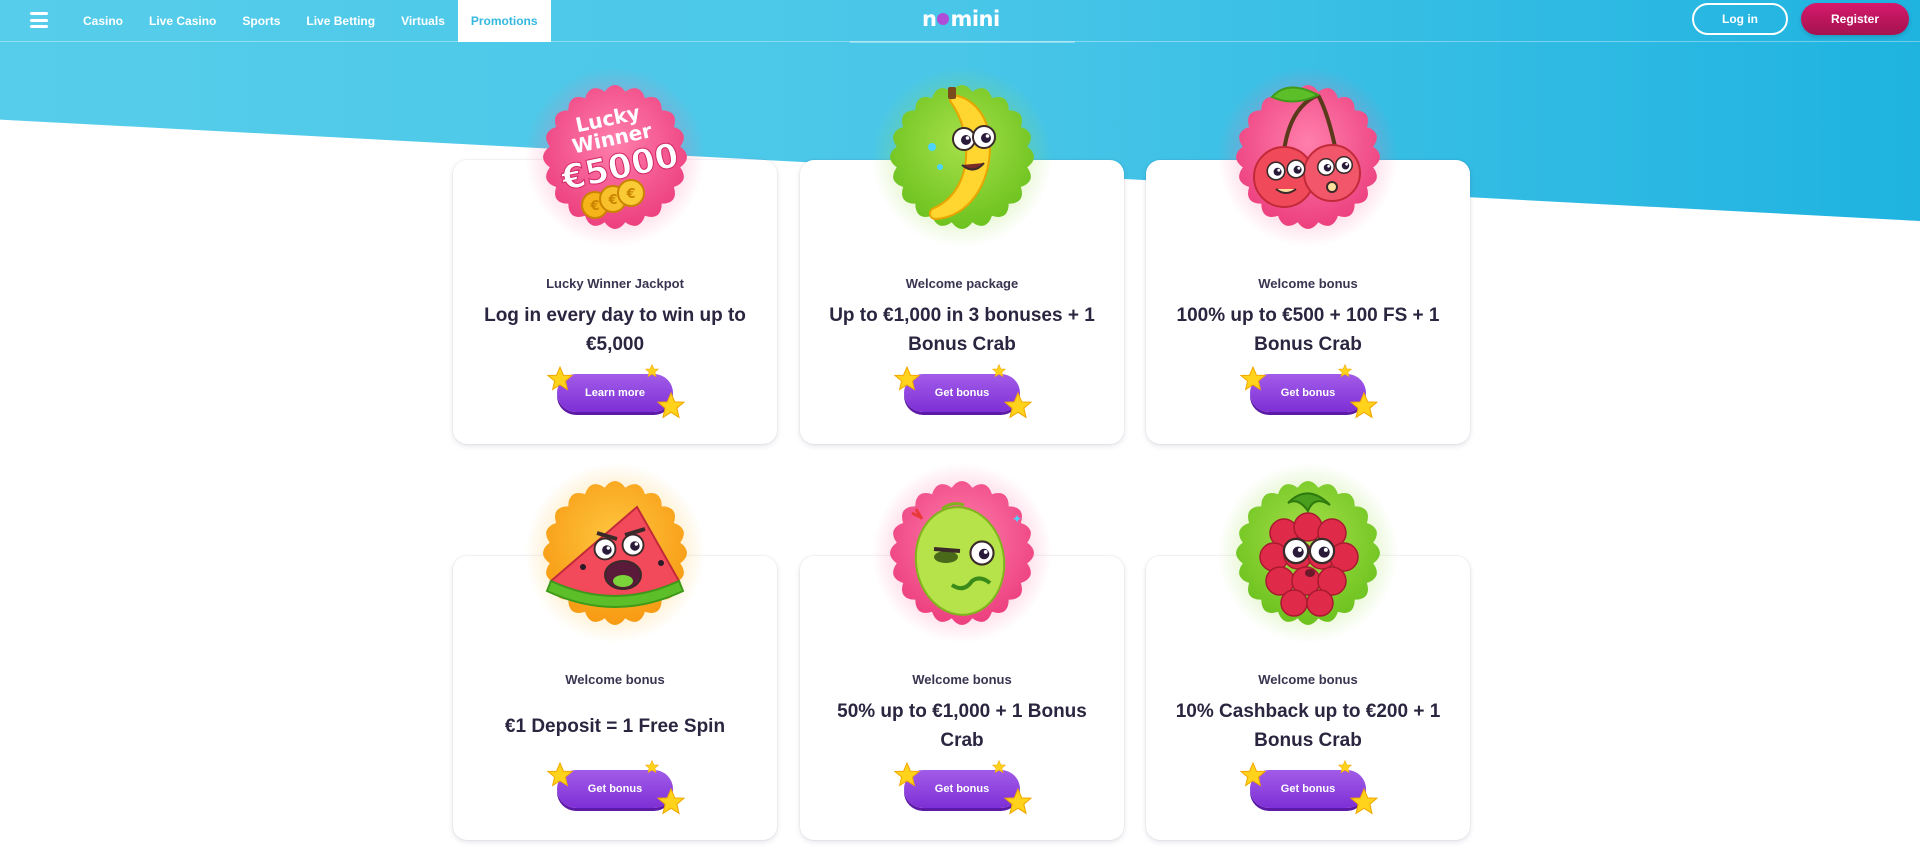 This screenshot has height=850, width=1920. Describe the element at coordinates (962, 726) in the screenshot. I see `promo-title: 50% up to €1,000 + 1 Bonus Crab` at that location.